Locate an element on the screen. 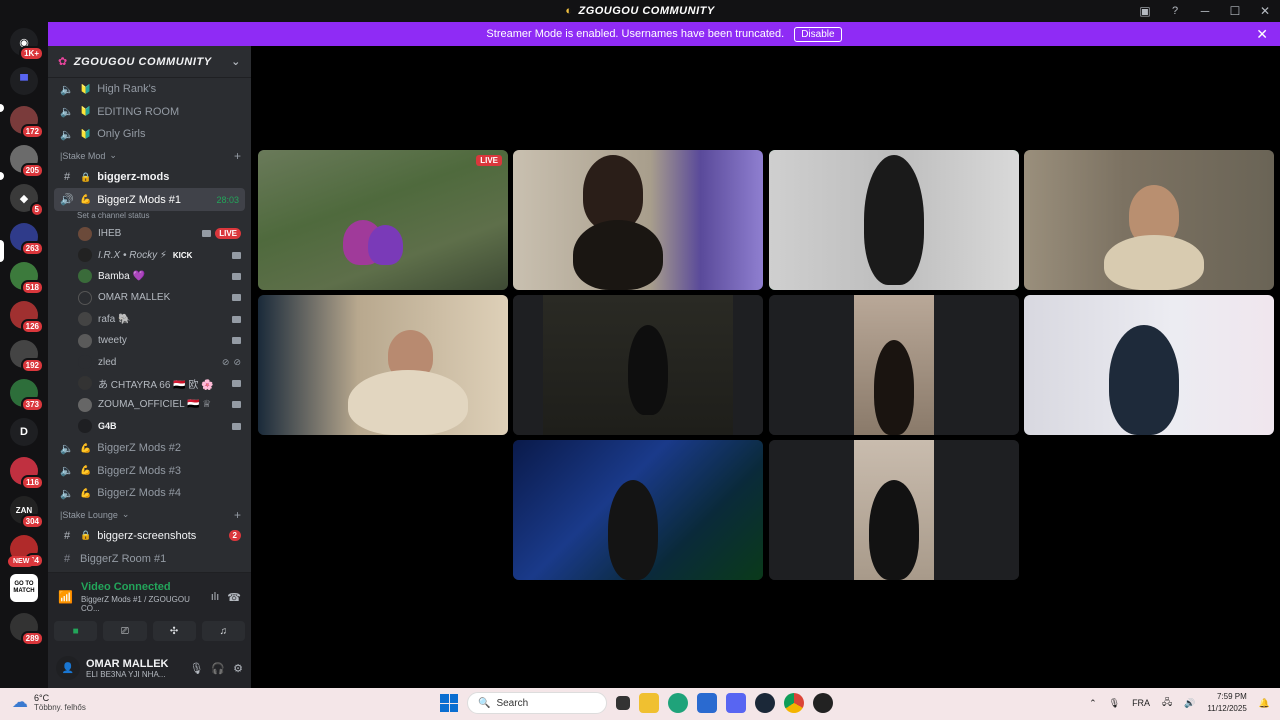 Image resolution: width=1280 pixels, height=720 pixels. text-channel: # BiggerZ Room #1 is located at coordinates (149, 558).